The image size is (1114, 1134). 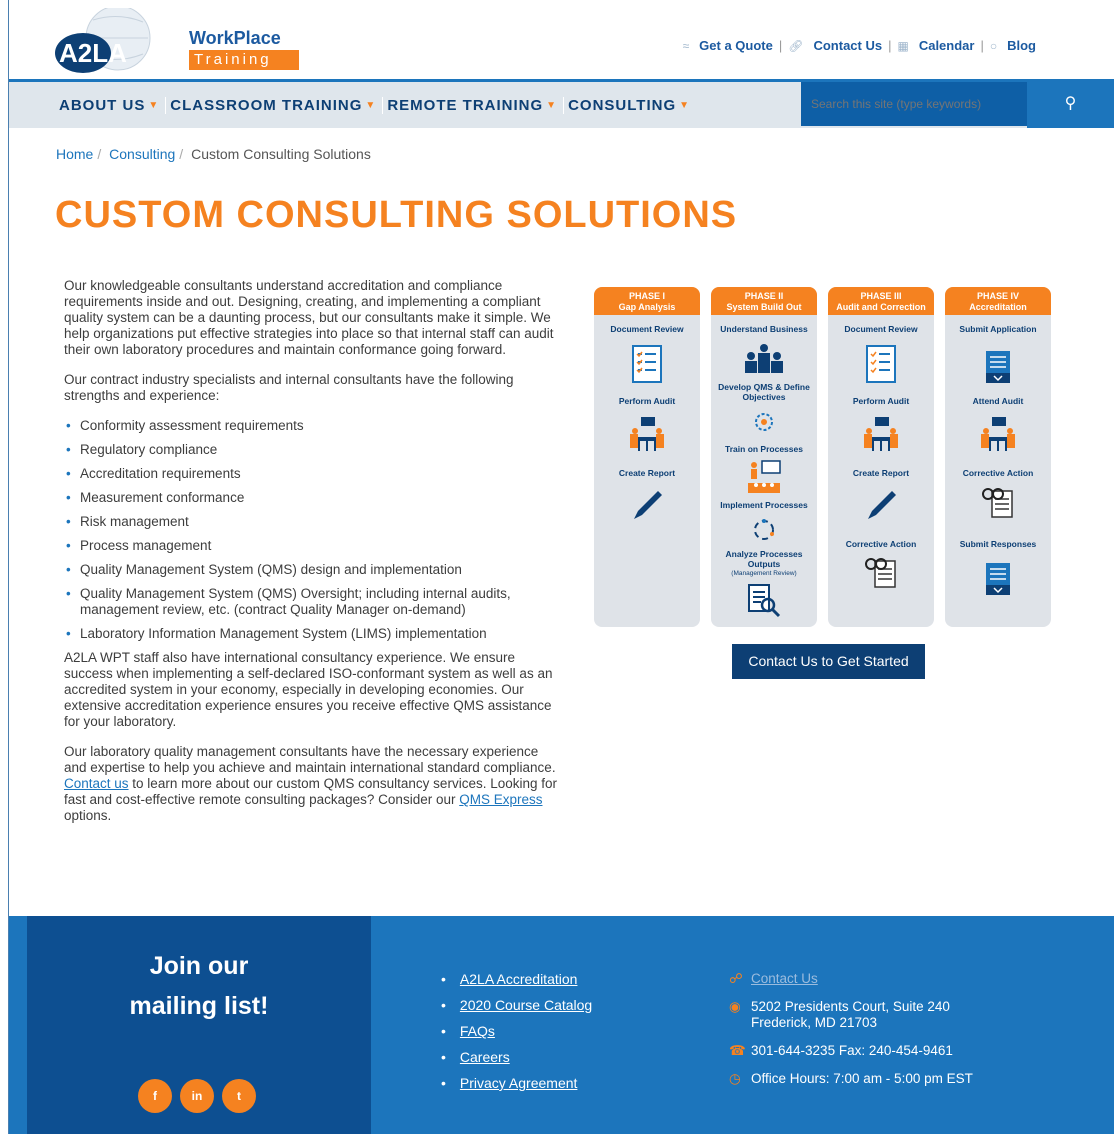 What do you see at coordinates (914, 104) in the screenshot?
I see `search-input` at bounding box center [914, 104].